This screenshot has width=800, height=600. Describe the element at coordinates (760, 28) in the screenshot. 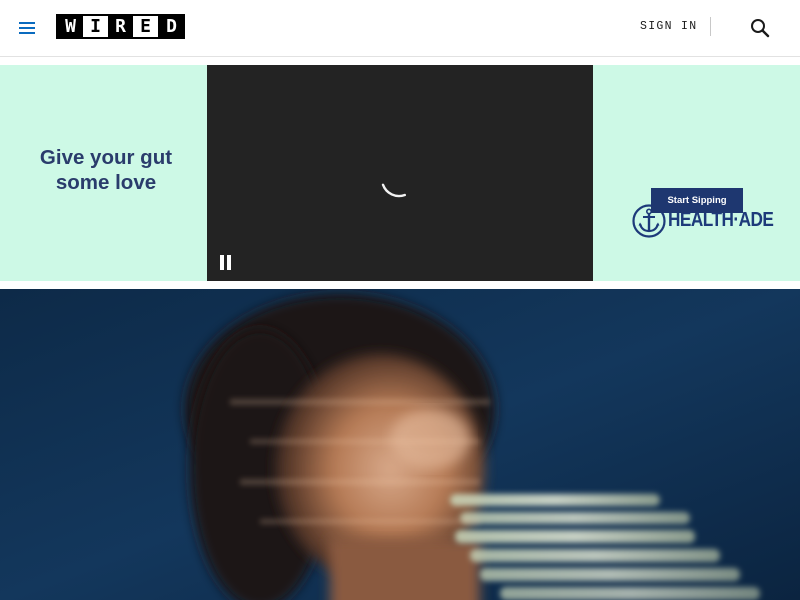

I see `search-icon` at that location.